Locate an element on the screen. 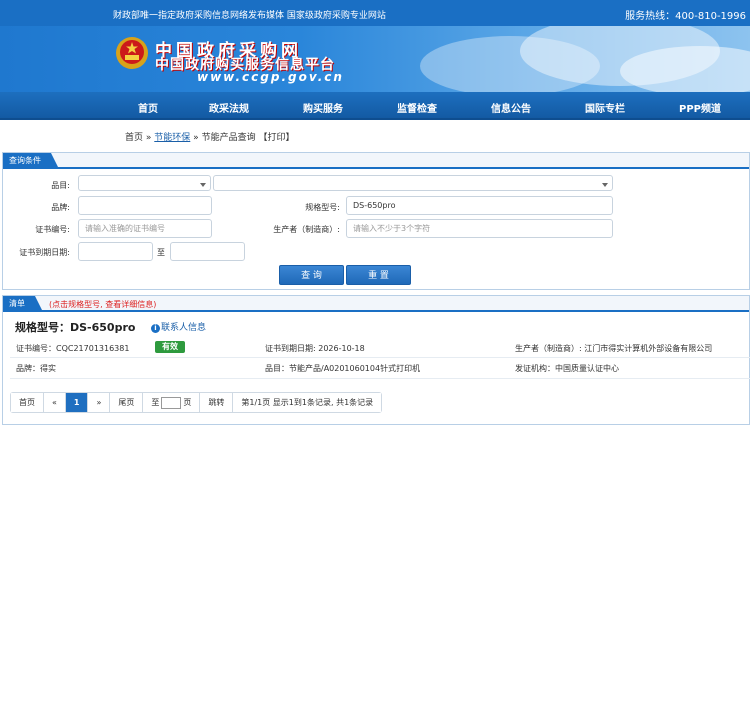  record-issuer: 发证机构：中国质量认证中心 is located at coordinates (567, 368).